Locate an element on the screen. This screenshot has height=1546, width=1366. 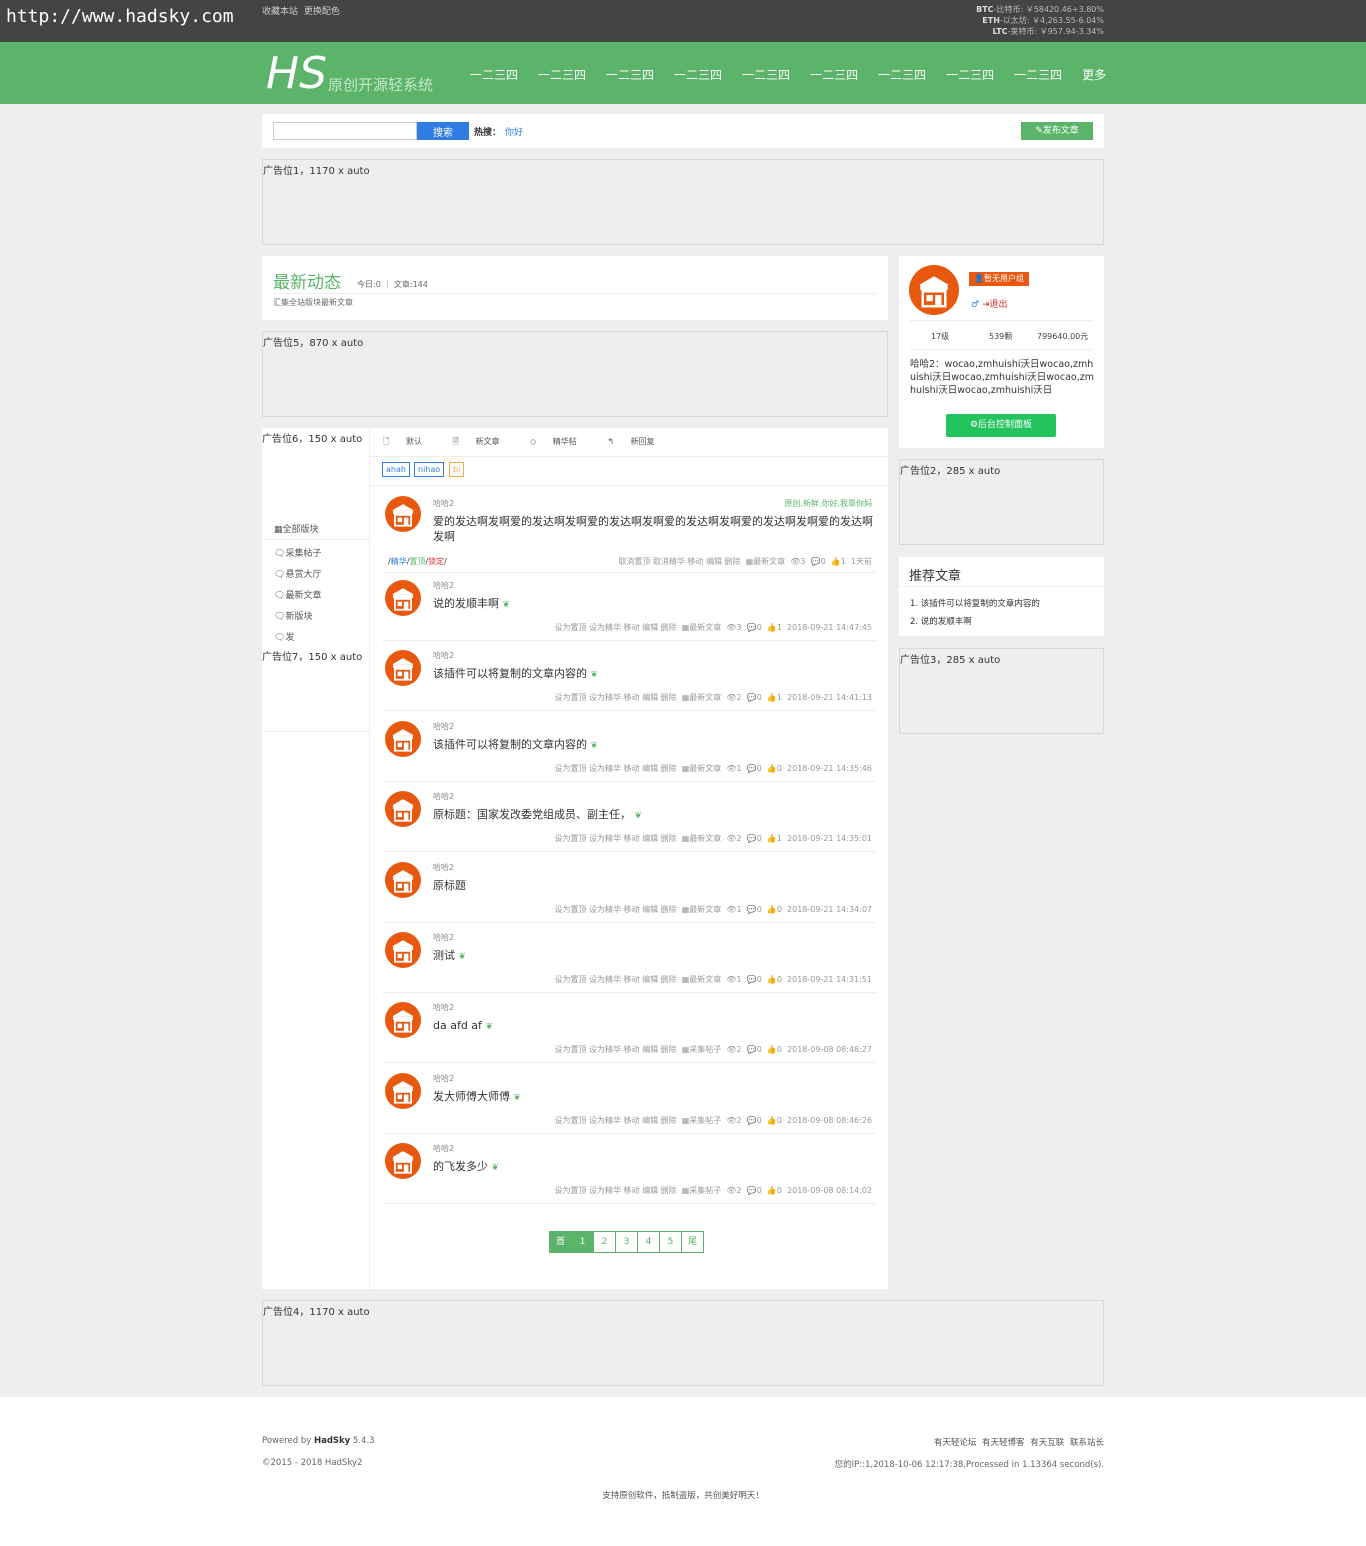
change-color-link: 更换配色 is located at coordinates (322, 12).